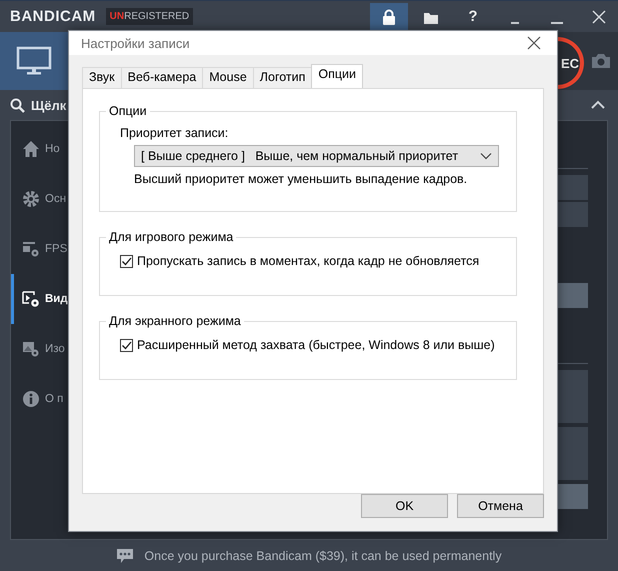 The image size is (618, 571). What do you see at coordinates (135, 43) in the screenshot?
I see `dialog-title: Настройки записи` at bounding box center [135, 43].